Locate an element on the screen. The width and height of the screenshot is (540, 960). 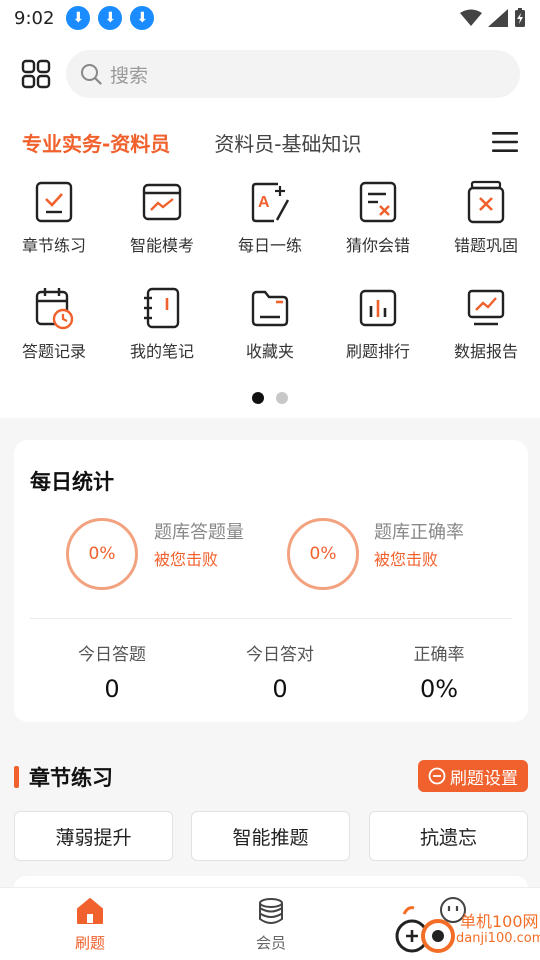
card-title: 每日统计 is located at coordinates (72, 482).